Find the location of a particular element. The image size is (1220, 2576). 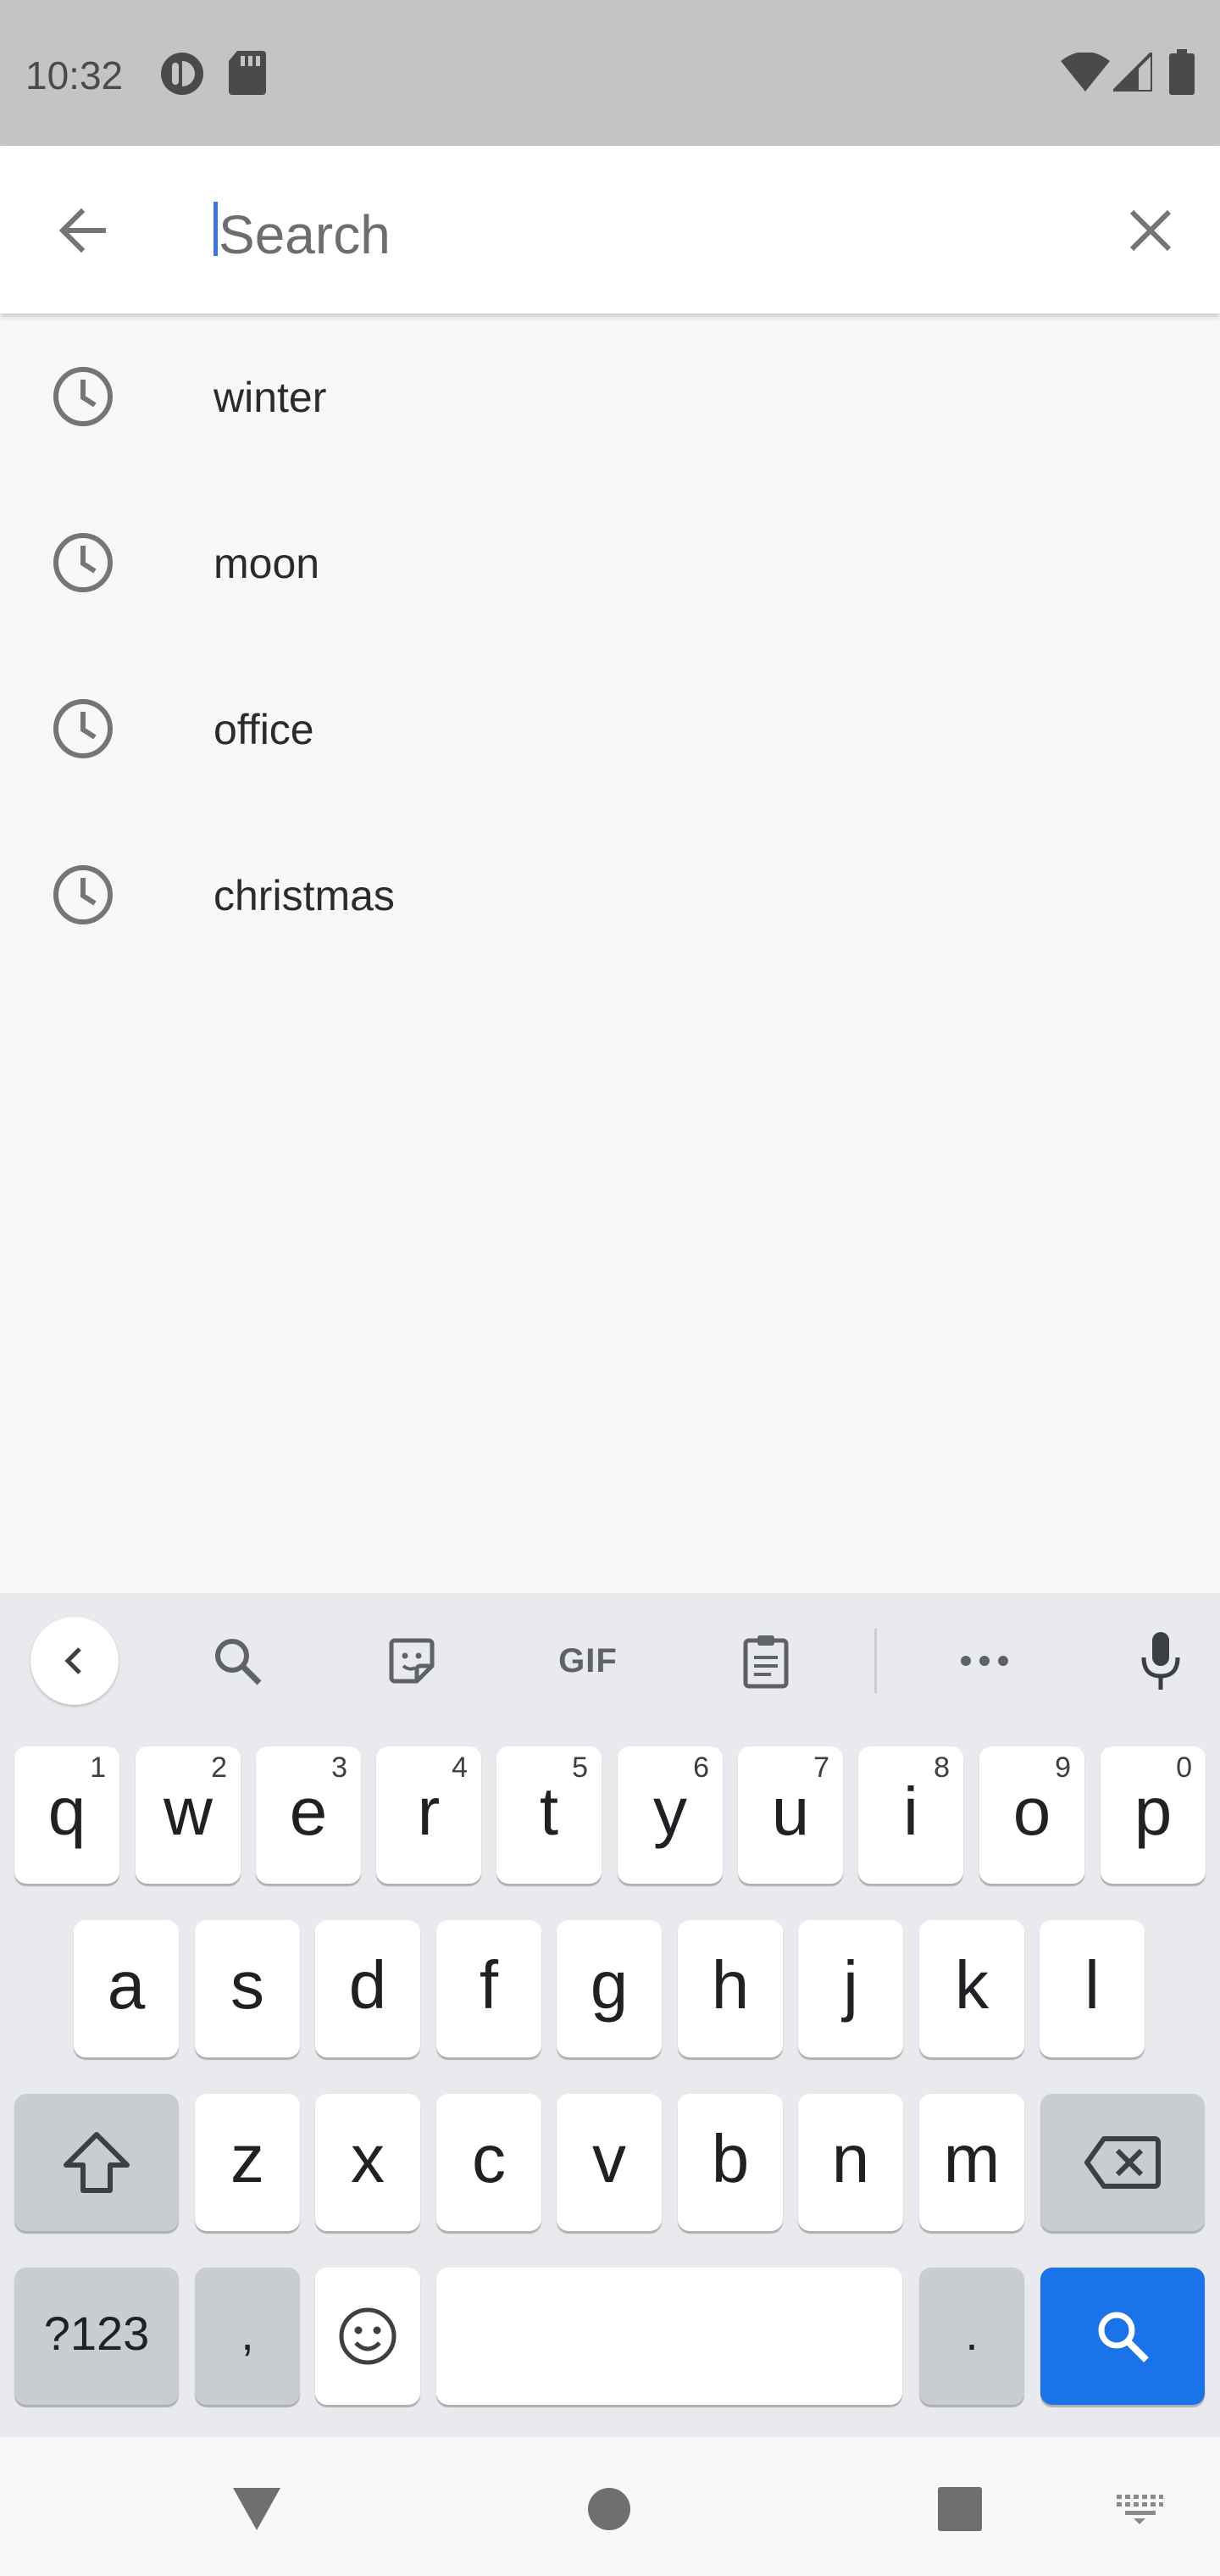

gif-label: GIF is located at coordinates (588, 1660).